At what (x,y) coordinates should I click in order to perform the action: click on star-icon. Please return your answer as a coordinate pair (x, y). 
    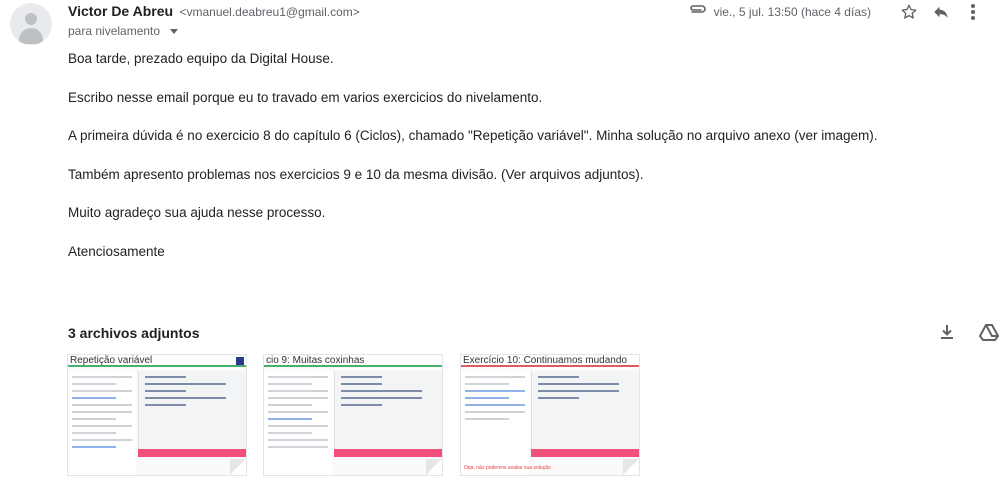
    Looking at the image, I should click on (909, 12).